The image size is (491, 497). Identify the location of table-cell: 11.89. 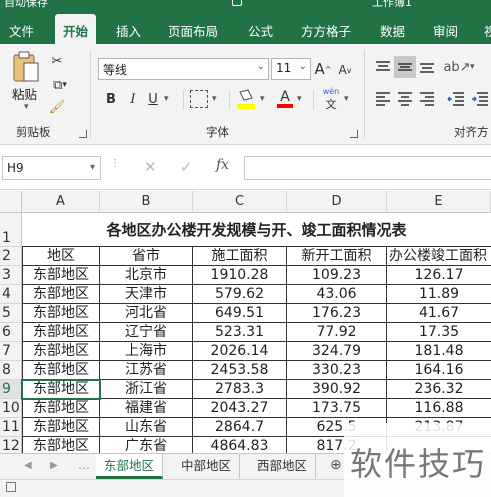
(439, 294).